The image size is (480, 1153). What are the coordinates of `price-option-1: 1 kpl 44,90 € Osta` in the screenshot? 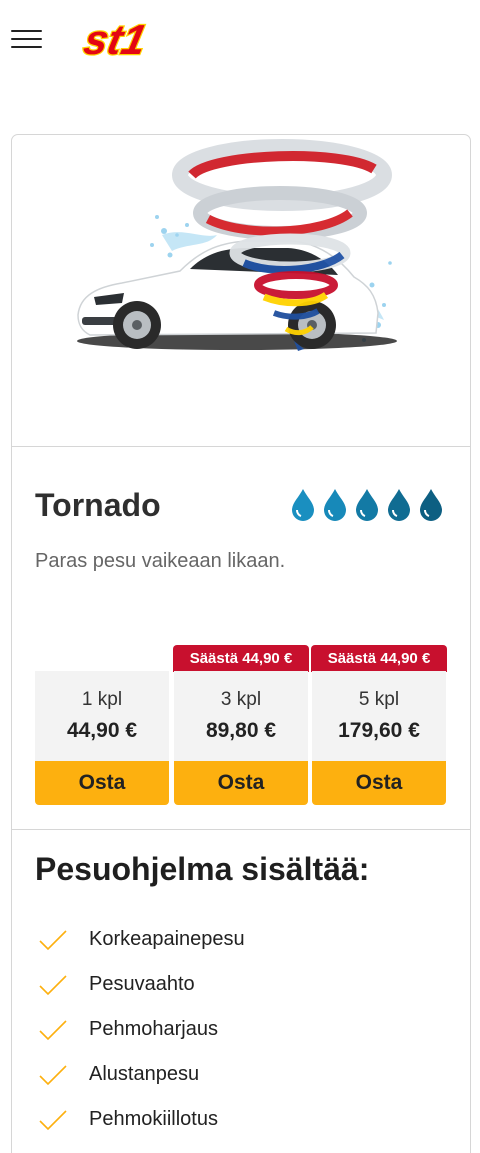 It's located at (102, 738).